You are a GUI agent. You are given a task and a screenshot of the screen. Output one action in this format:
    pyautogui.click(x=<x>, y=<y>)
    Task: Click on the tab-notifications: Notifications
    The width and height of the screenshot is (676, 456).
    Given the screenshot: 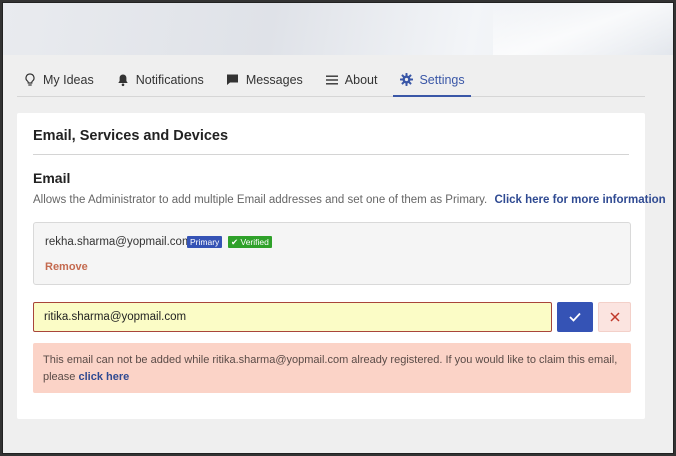 What is the action you would take?
    pyautogui.click(x=160, y=79)
    